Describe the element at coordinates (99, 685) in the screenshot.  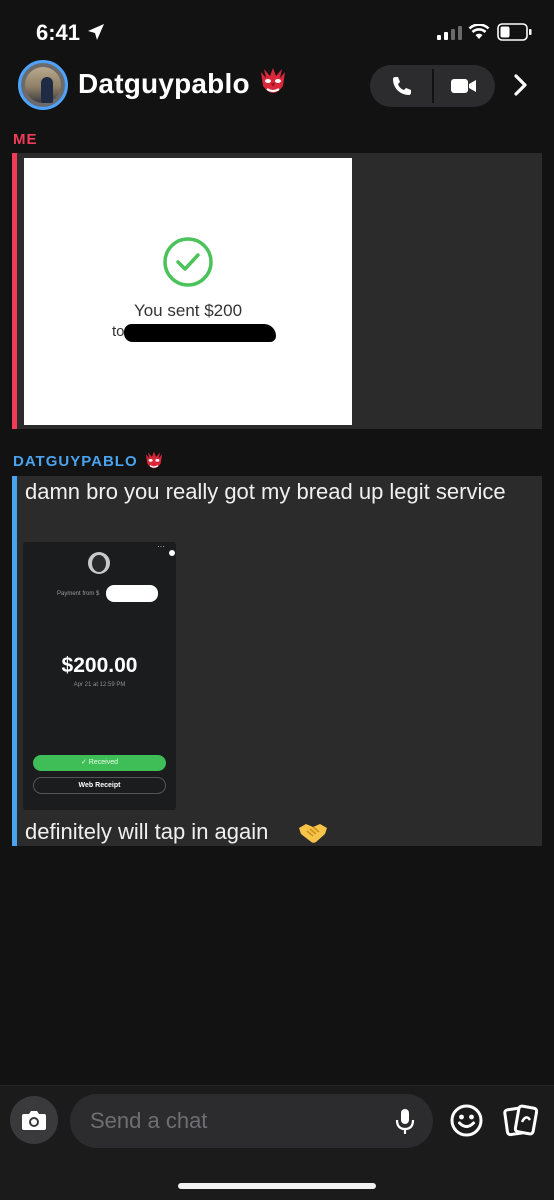
I see `payment-date: Apr 21 at 12:59 PM` at that location.